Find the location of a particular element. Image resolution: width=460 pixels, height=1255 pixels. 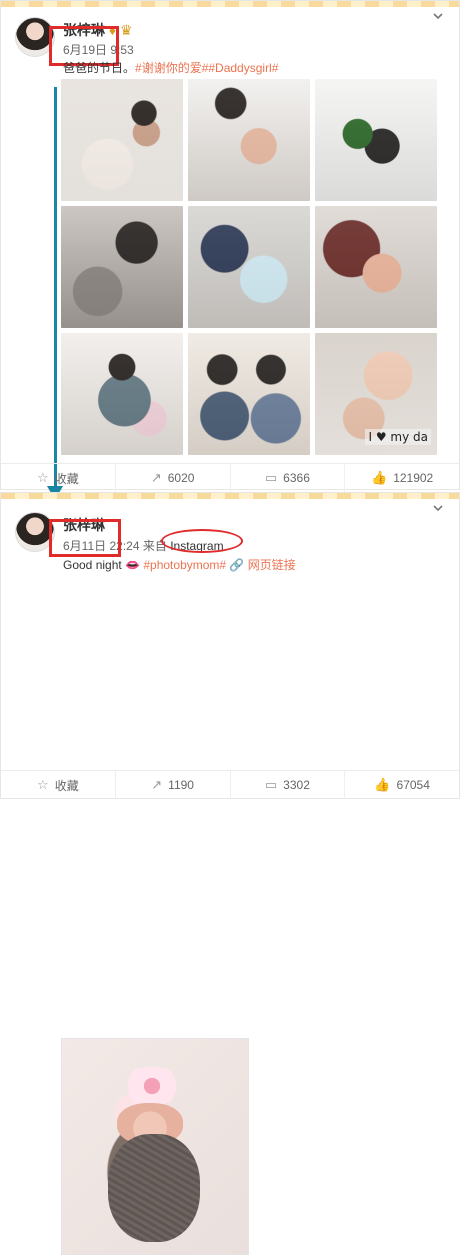

like-count: 67054 is located at coordinates (413, 785).